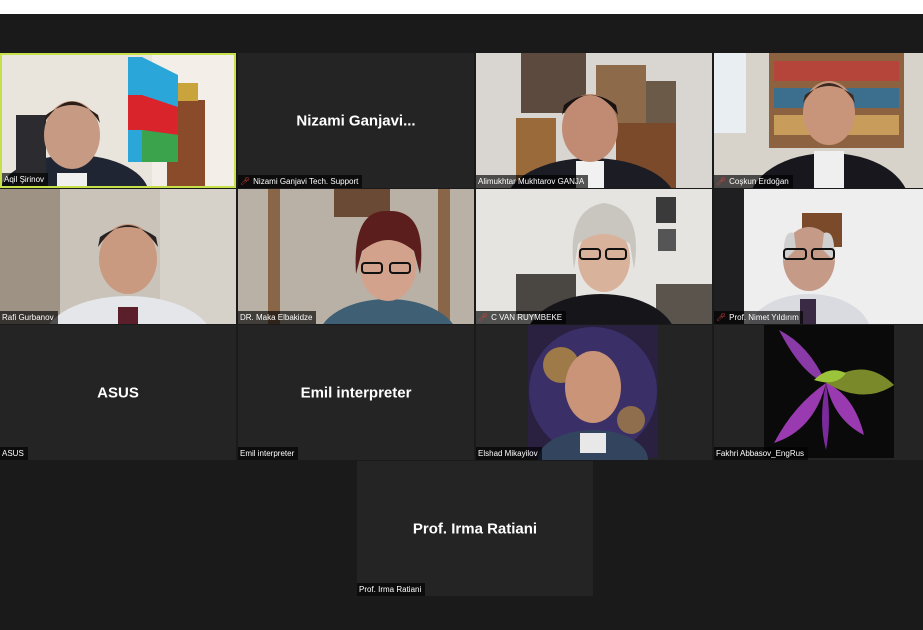 The width and height of the screenshot is (923, 630). I want to click on video-tile-coskun-erdogan: 🎤︎ Coşkun Erdoğan, so click(818, 120).